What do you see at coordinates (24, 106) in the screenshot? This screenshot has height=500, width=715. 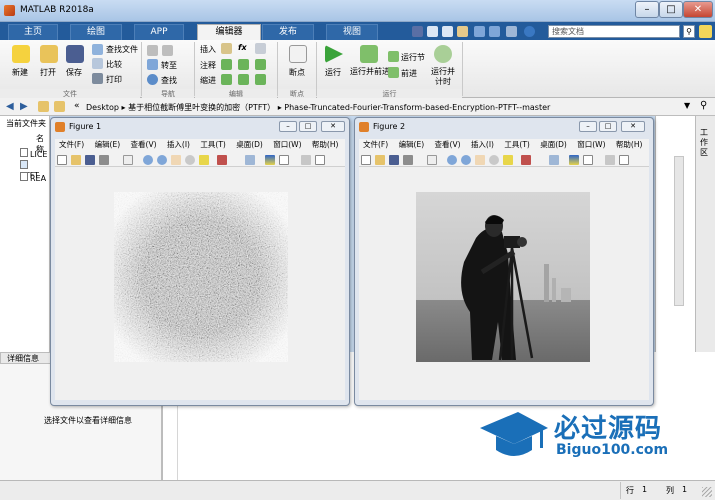 I see `forward-arrow-icon: ▶` at bounding box center [24, 106].